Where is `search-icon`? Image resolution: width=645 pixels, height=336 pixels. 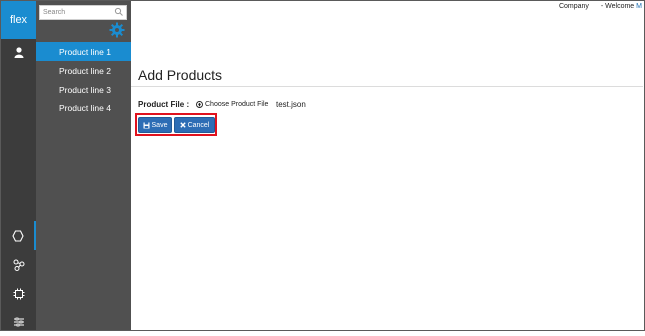
search-icon is located at coordinates (119, 12).